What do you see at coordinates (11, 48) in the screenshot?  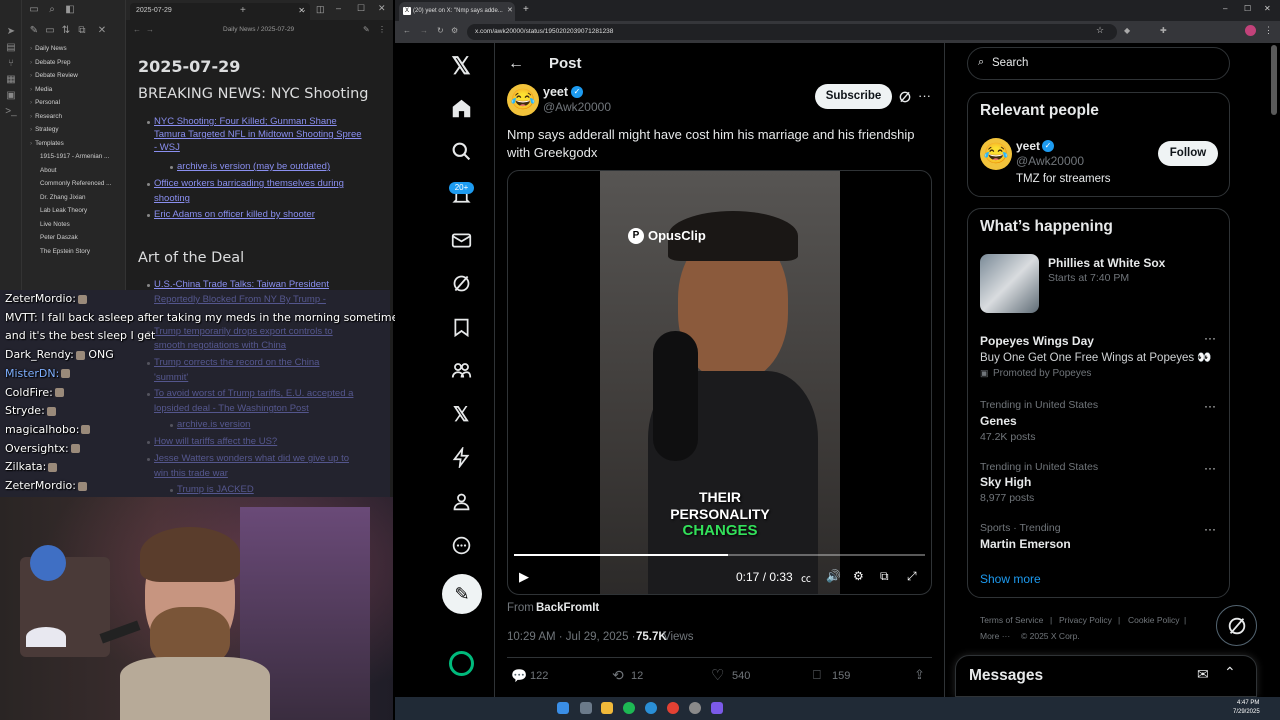 I see `file-icon: ▤` at bounding box center [11, 48].